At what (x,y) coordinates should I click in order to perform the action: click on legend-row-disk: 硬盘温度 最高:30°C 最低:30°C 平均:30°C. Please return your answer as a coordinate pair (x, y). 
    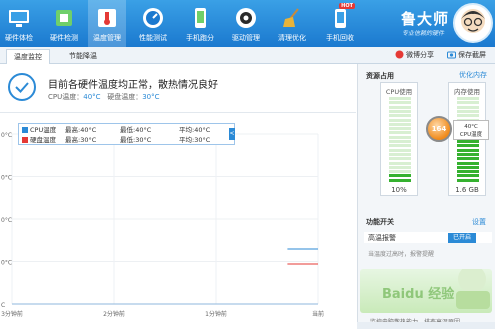
    Looking at the image, I should click on (124, 140).